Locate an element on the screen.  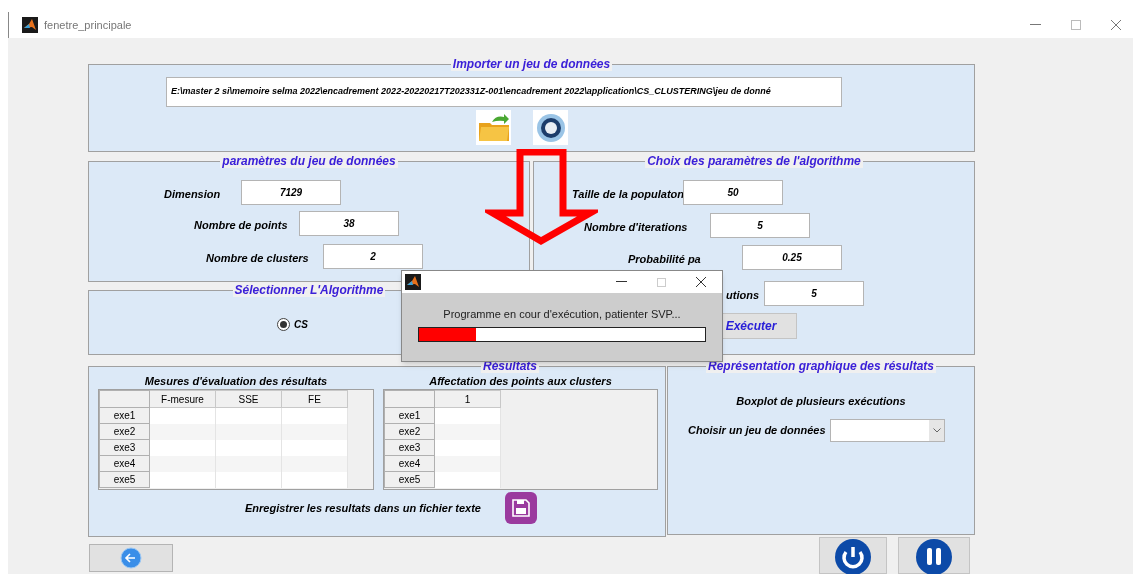
field-label: Nombre de points is located at coordinates (241, 224).